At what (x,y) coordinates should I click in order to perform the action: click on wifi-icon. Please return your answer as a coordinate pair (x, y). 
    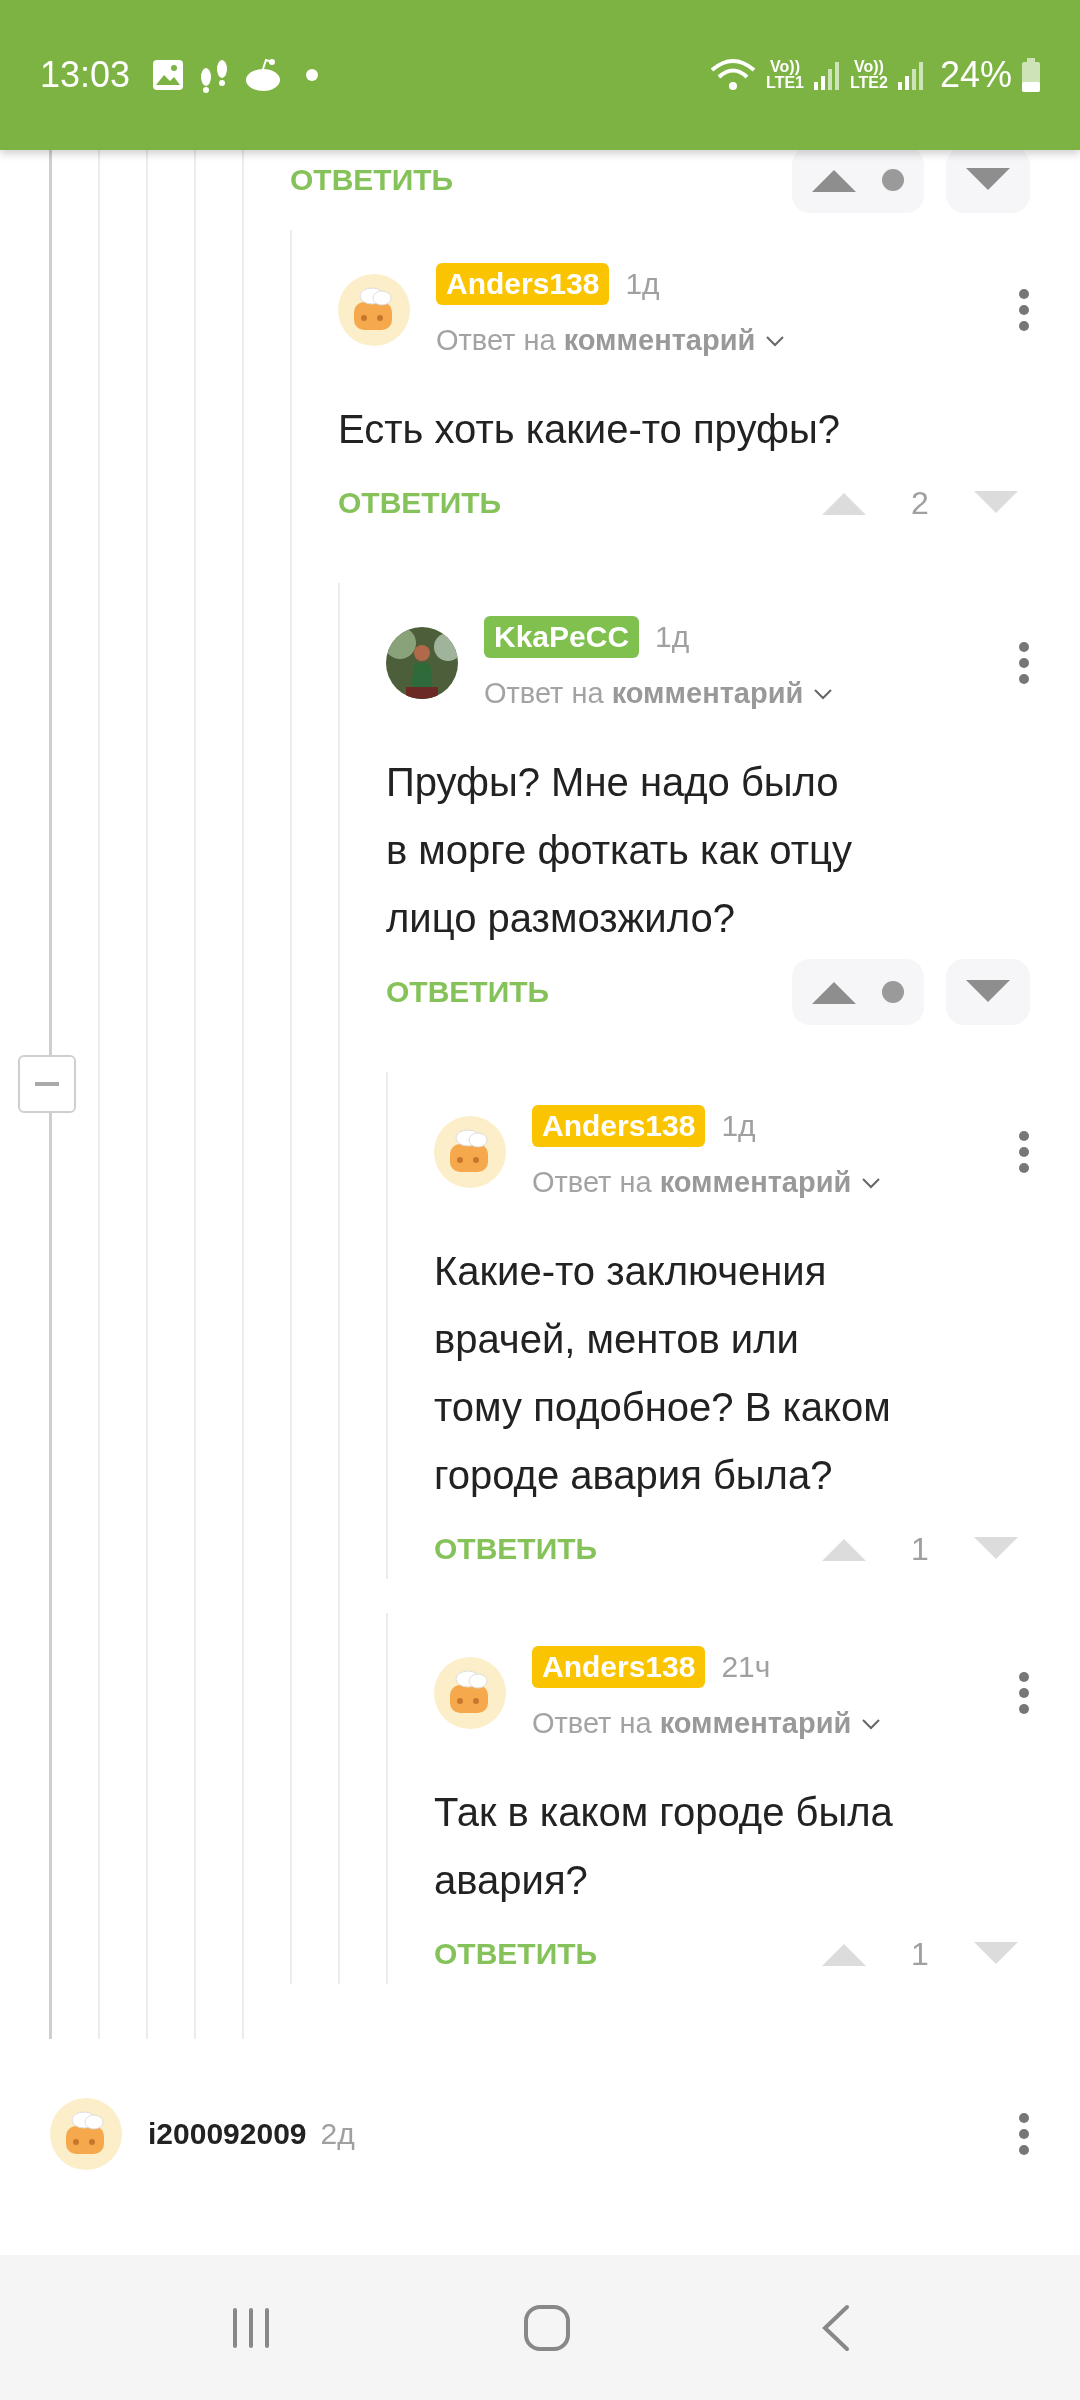
    Looking at the image, I should click on (733, 75).